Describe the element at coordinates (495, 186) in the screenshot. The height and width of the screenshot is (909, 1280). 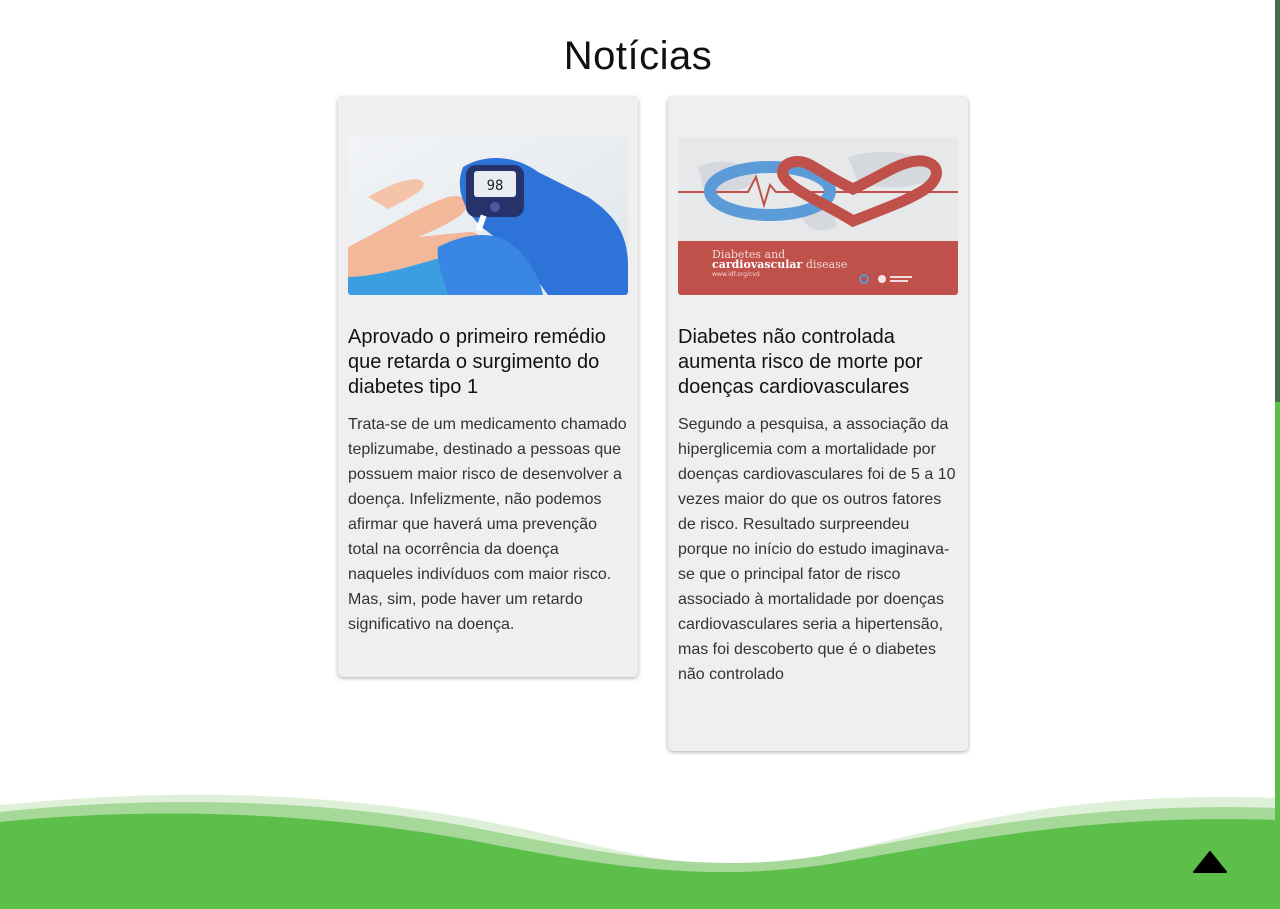
I see `meter-reading: 98` at that location.